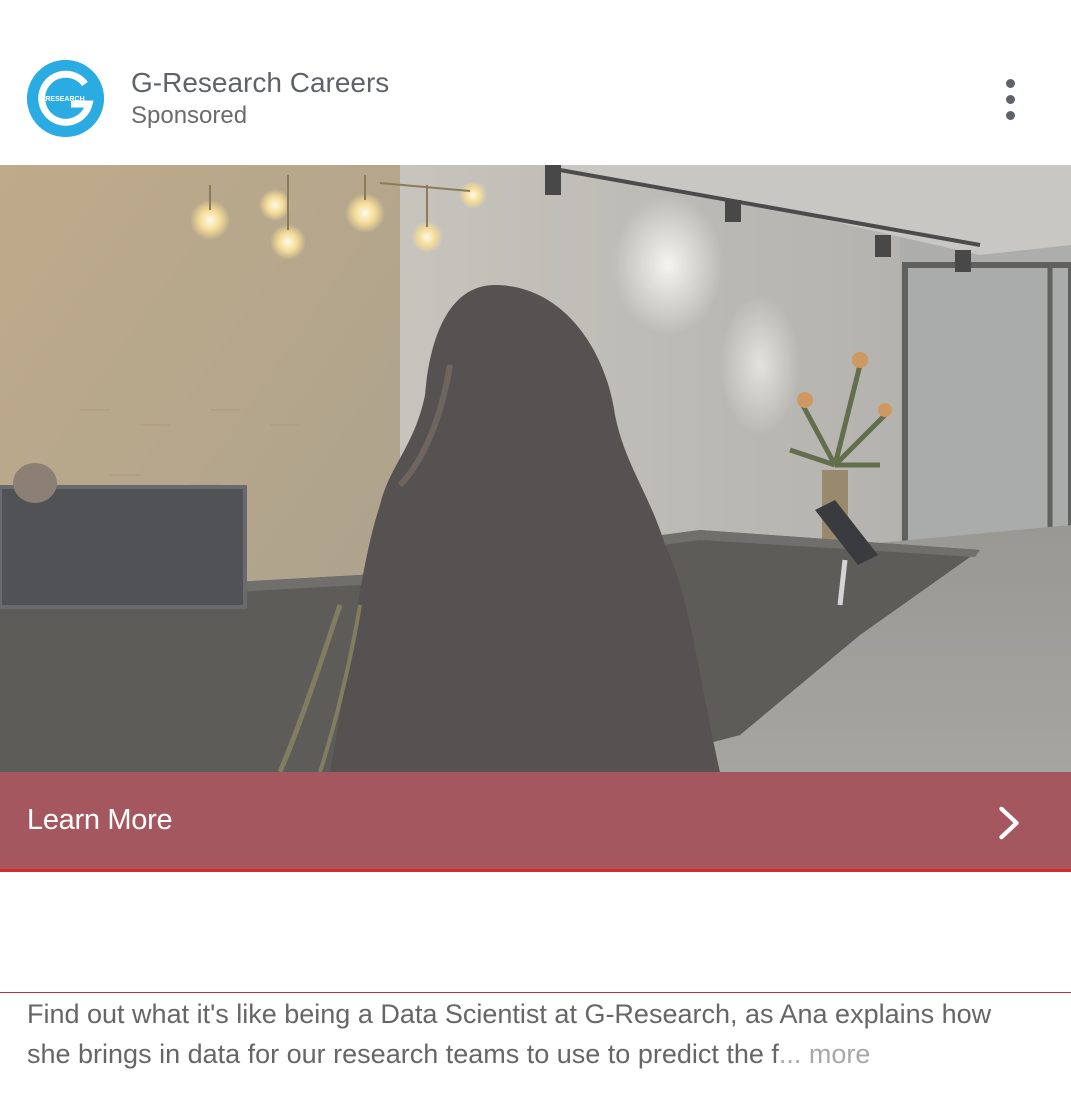 Image resolution: width=1071 pixels, height=1116 pixels. I want to click on see-more-link: more, so click(836, 1054).